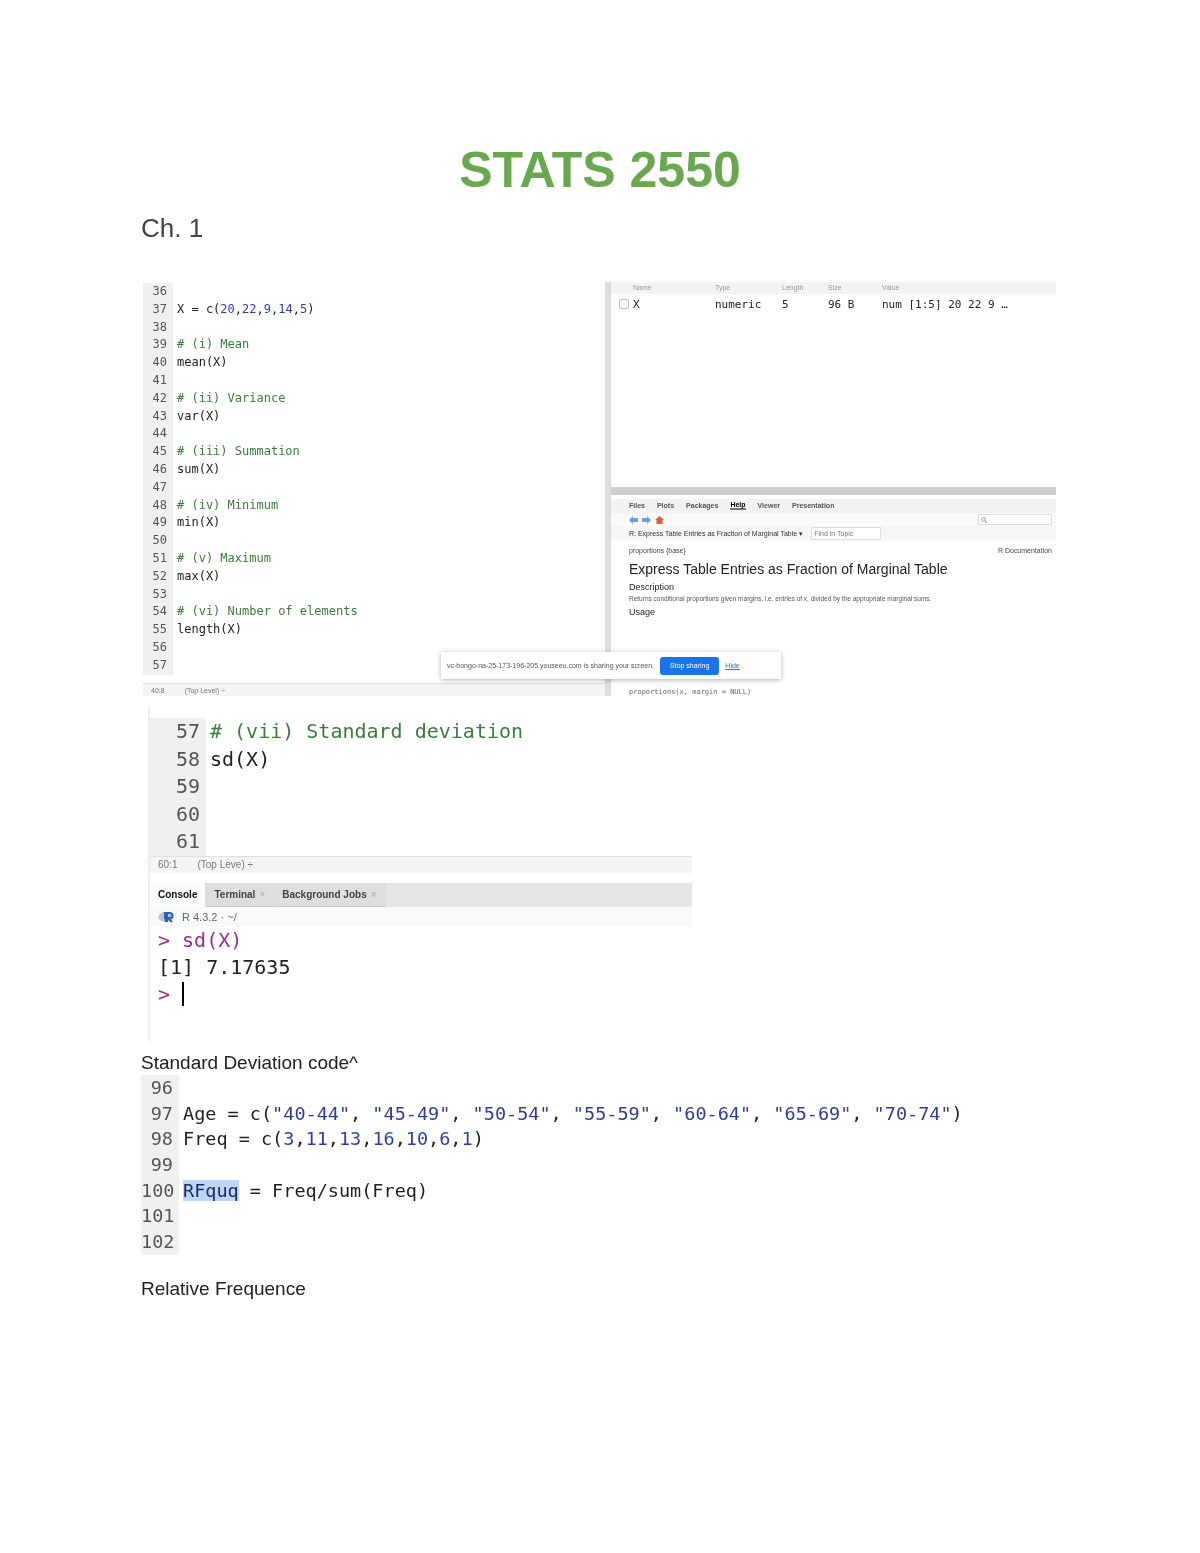 The height and width of the screenshot is (1553, 1200). Describe the element at coordinates (178, 732) in the screenshot. I see `line-number: 57` at that location.